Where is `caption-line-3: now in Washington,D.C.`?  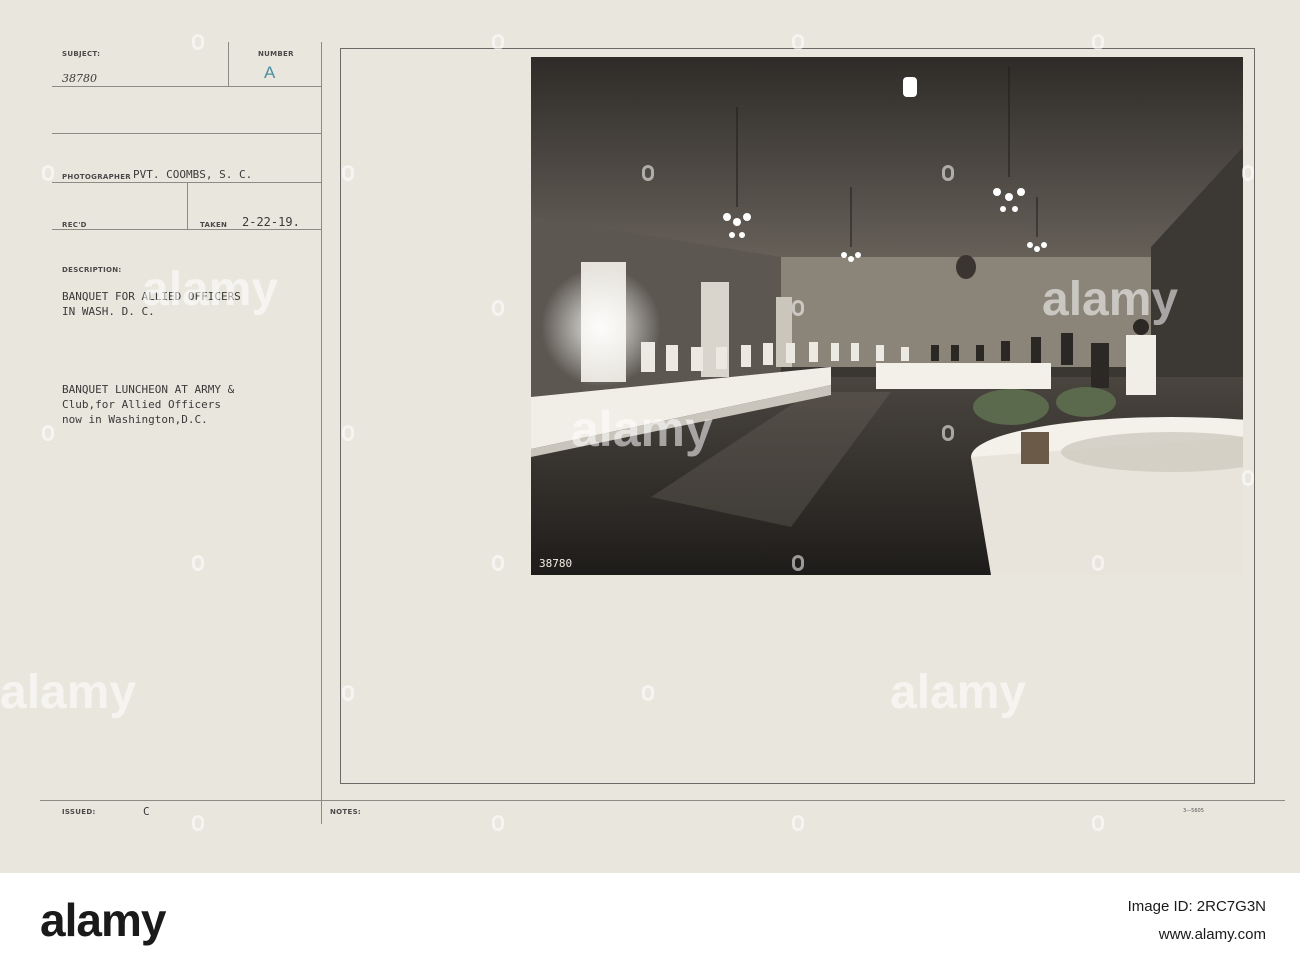
caption-line-3: now in Washington,D.C. is located at coordinates (135, 419).